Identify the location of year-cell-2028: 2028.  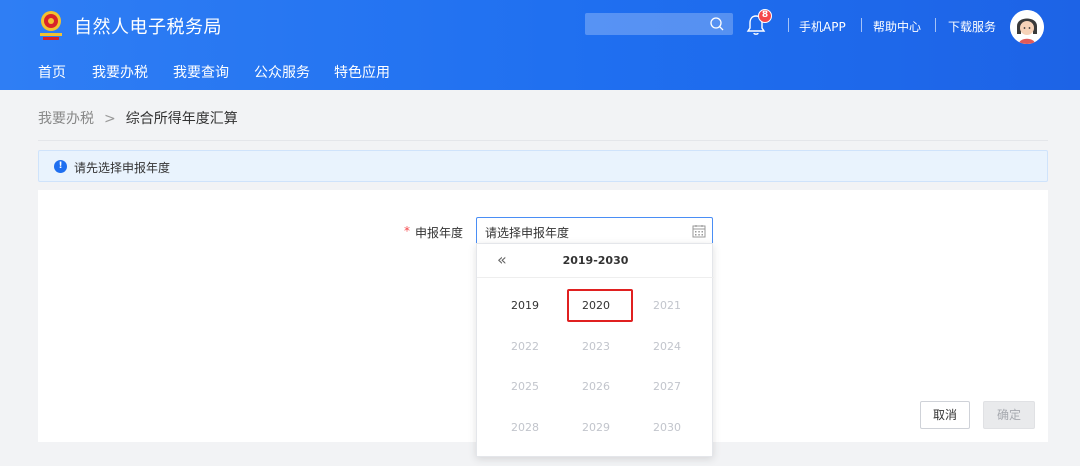
(525, 427).